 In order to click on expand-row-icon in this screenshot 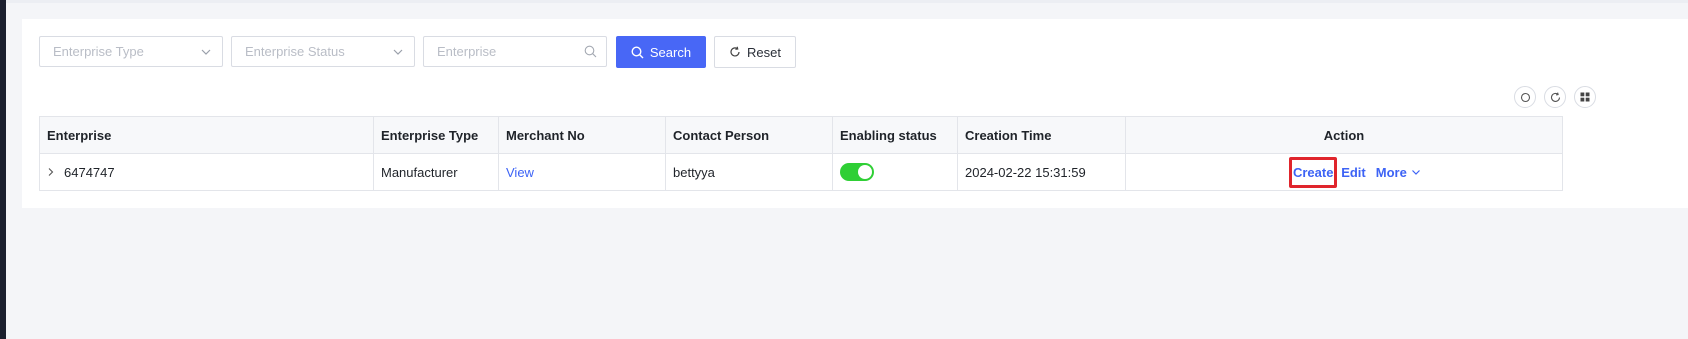, I will do `click(51, 172)`.